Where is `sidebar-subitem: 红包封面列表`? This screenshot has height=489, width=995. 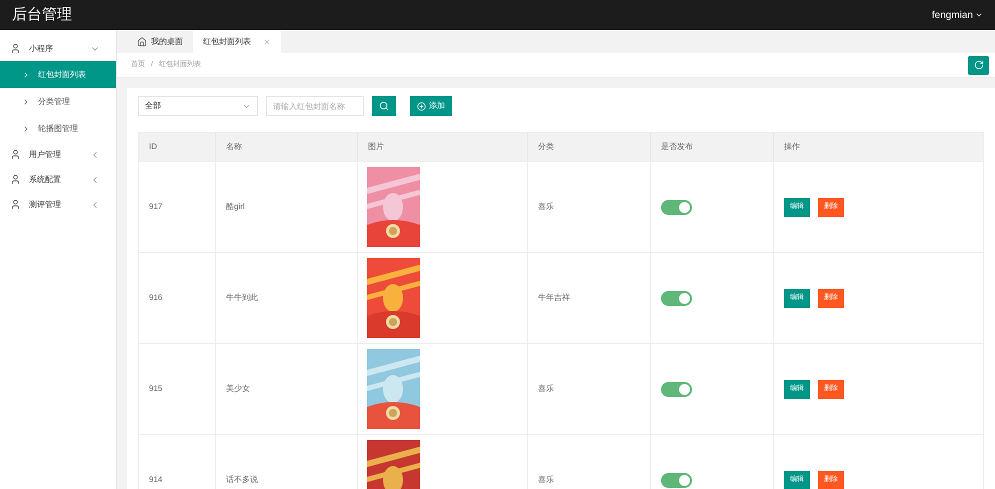
sidebar-subitem: 红包封面列表 is located at coordinates (58, 74).